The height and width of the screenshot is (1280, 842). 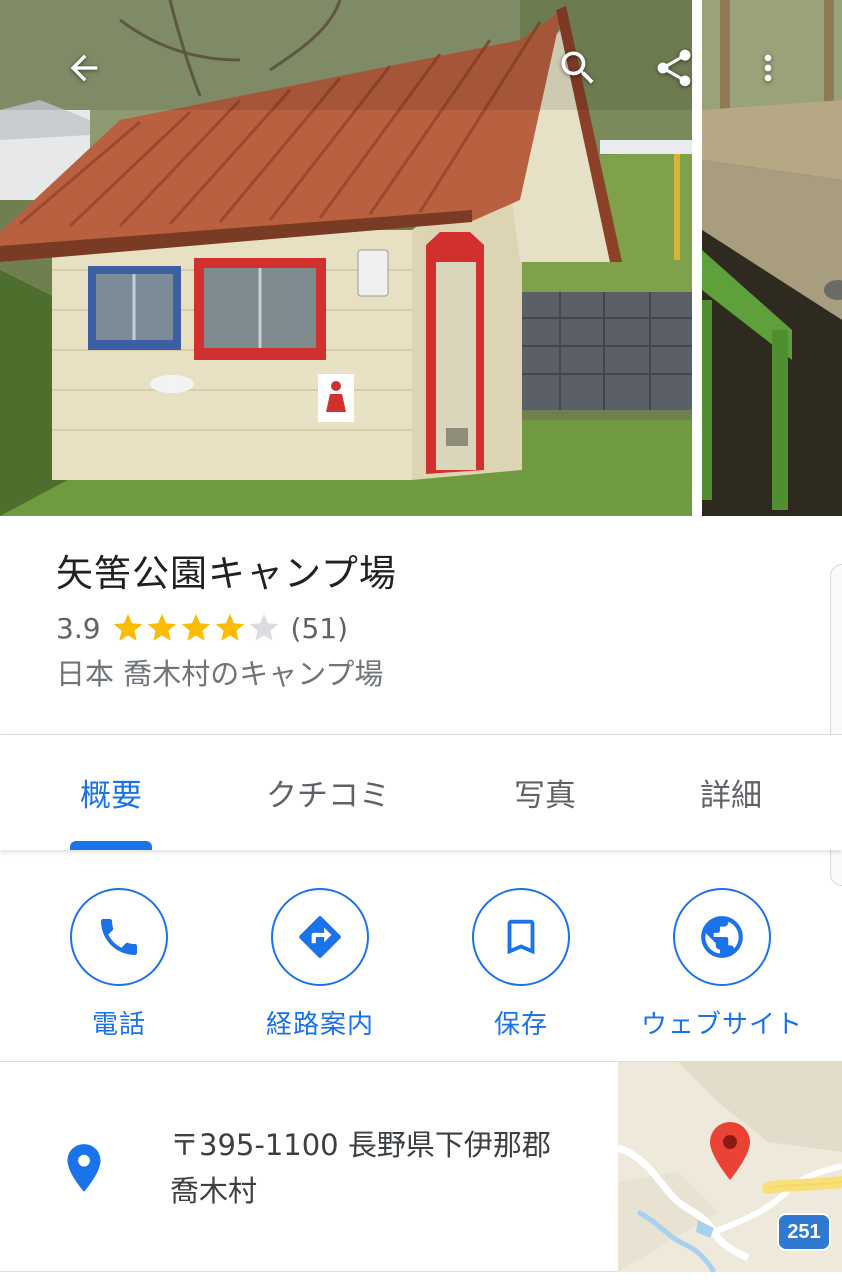 I want to click on place-category: 日本 喬木村のキャンプ場, so click(x=220, y=674).